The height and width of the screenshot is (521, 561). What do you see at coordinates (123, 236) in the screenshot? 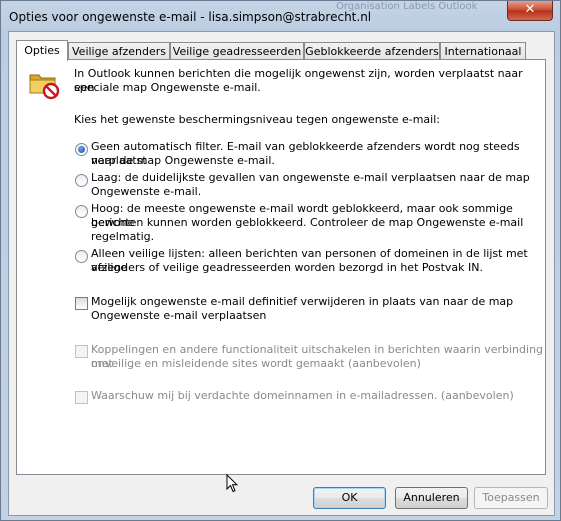
I see `level-label-line: regelmatig.` at bounding box center [123, 236].